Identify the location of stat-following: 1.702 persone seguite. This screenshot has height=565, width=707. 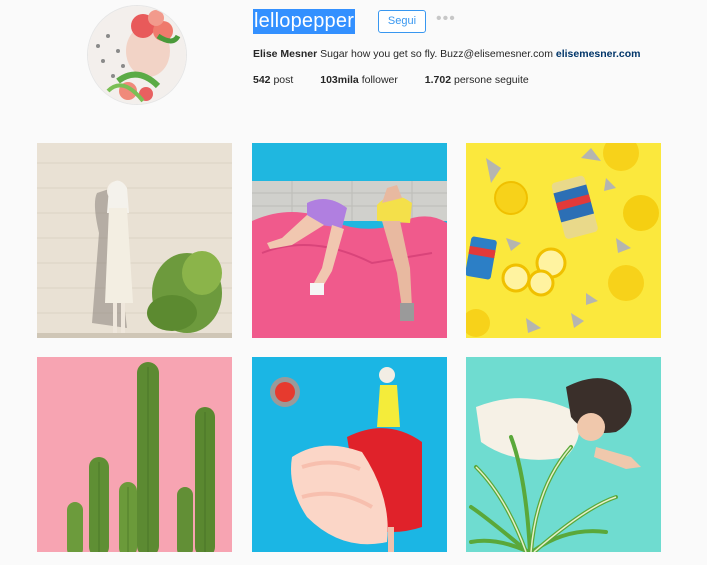
(477, 80).